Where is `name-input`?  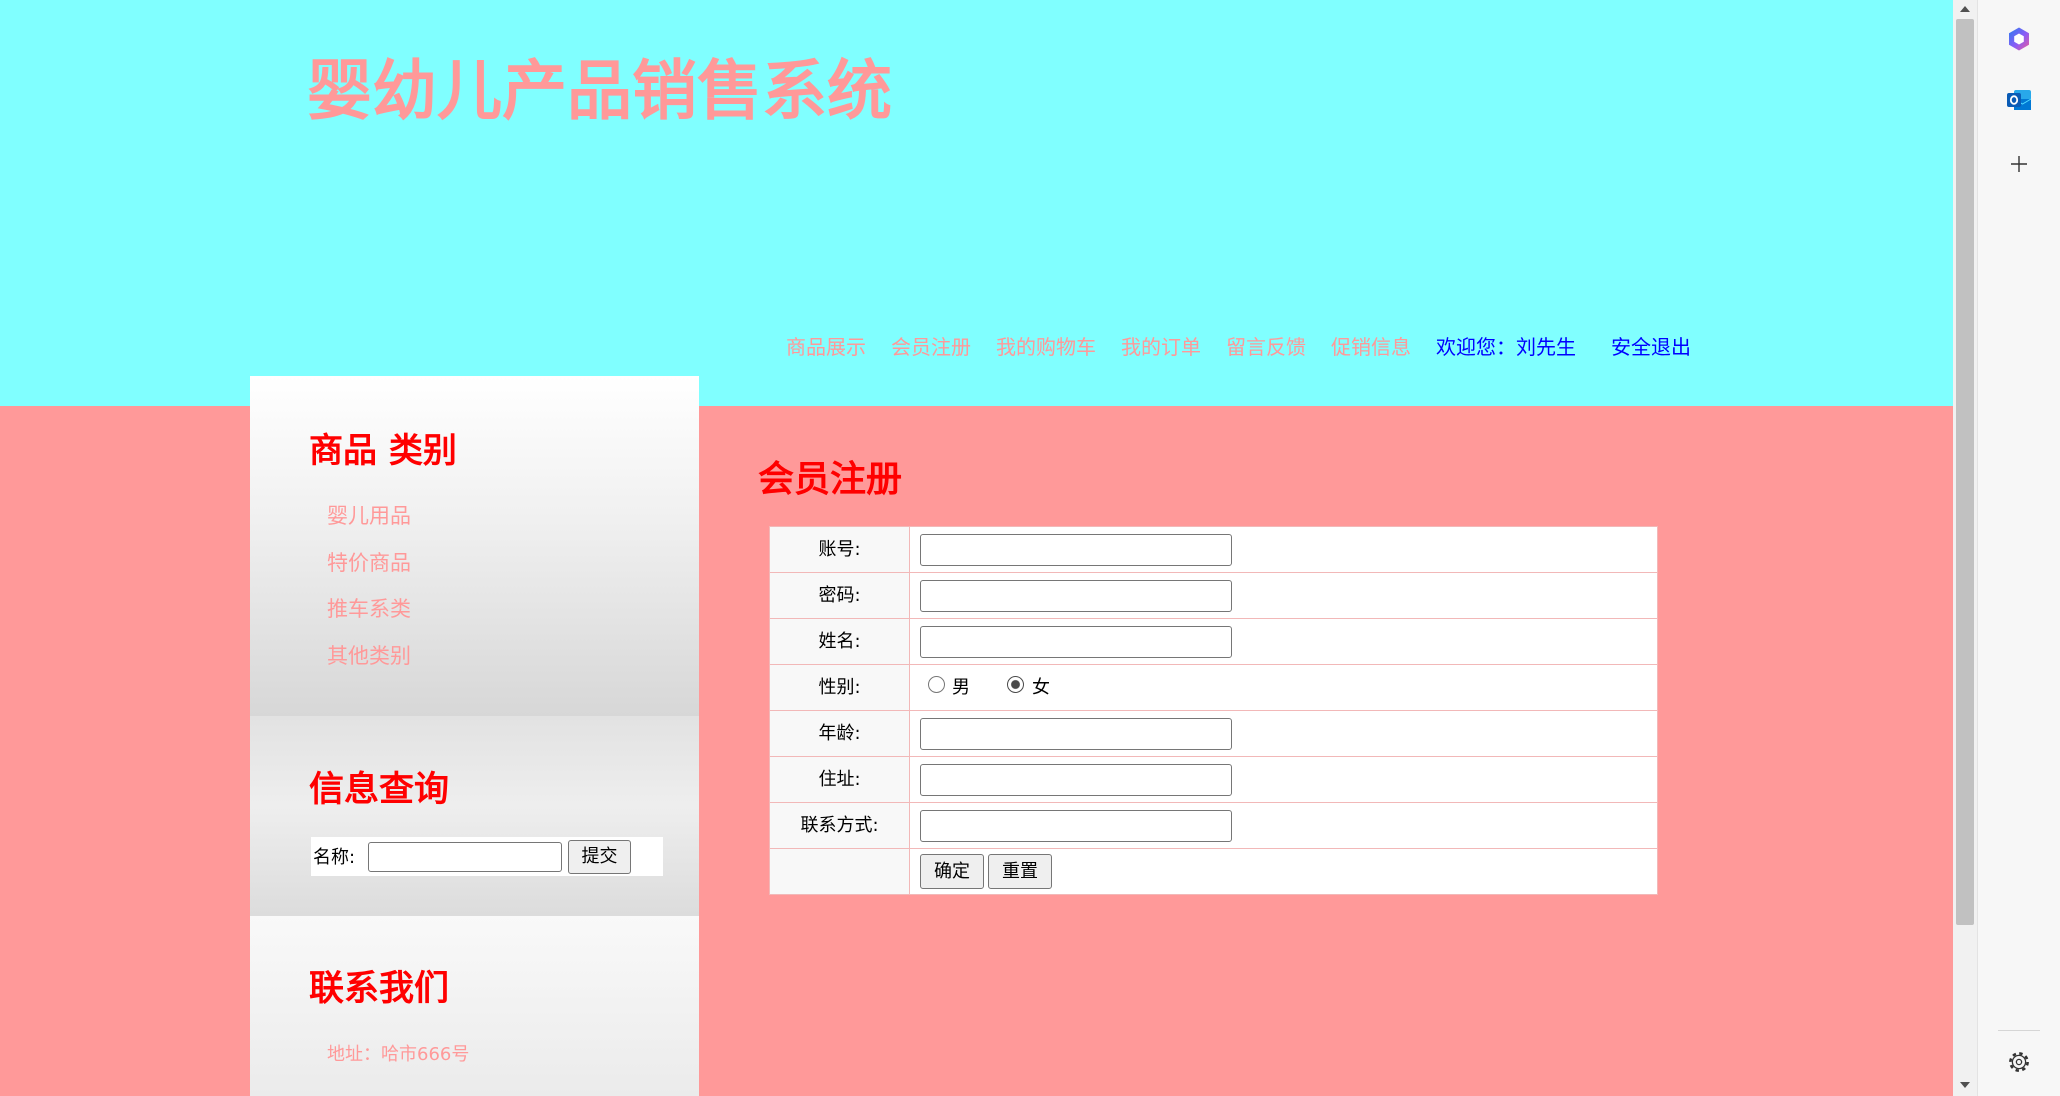
name-input is located at coordinates (1076, 641).